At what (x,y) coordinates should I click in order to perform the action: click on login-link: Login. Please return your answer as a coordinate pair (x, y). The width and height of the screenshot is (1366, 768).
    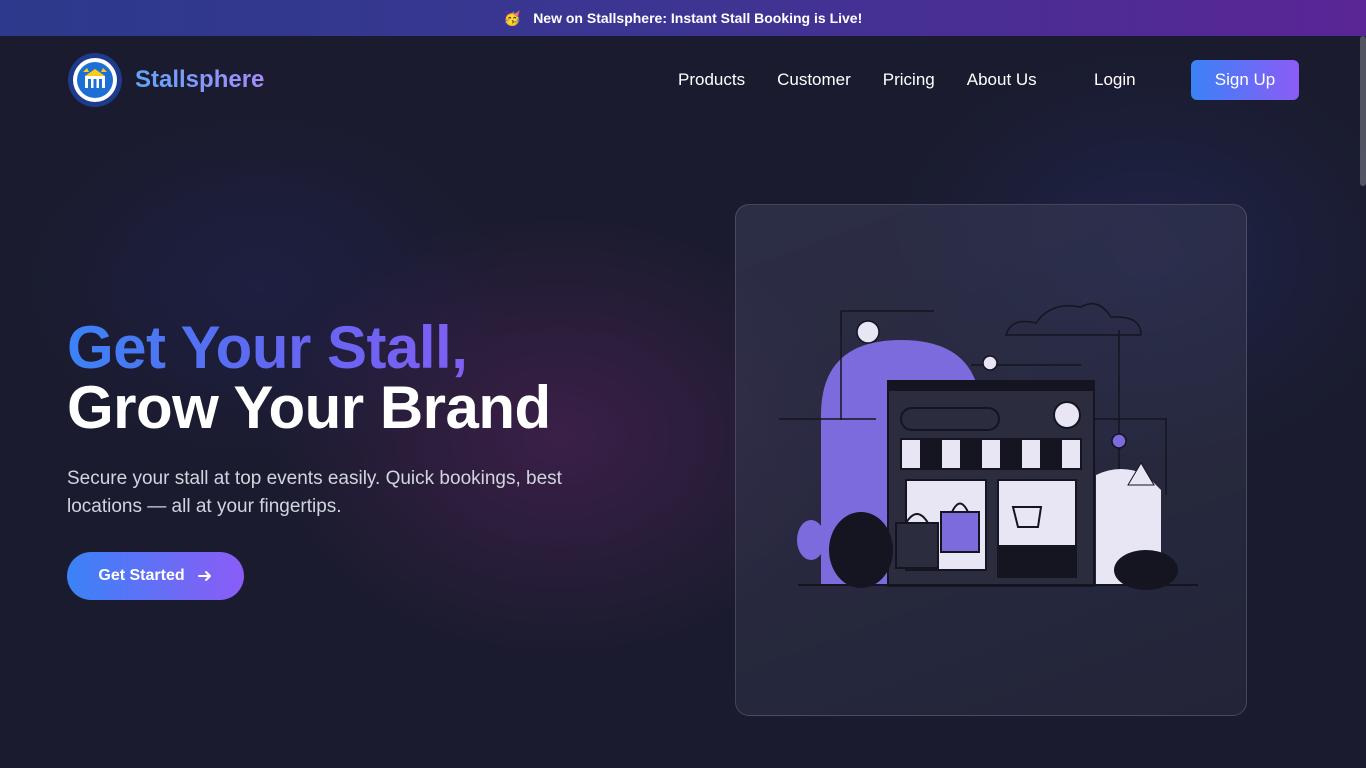
    Looking at the image, I should click on (1115, 80).